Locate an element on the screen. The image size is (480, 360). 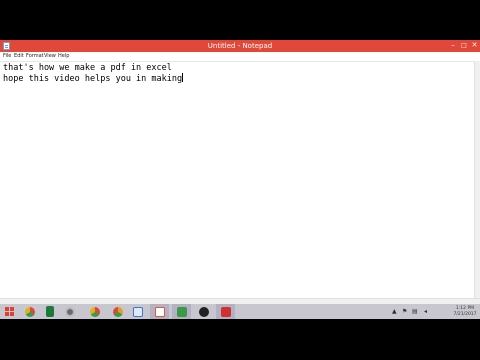
tray-network-icon: ▤ is located at coordinates (415, 311).